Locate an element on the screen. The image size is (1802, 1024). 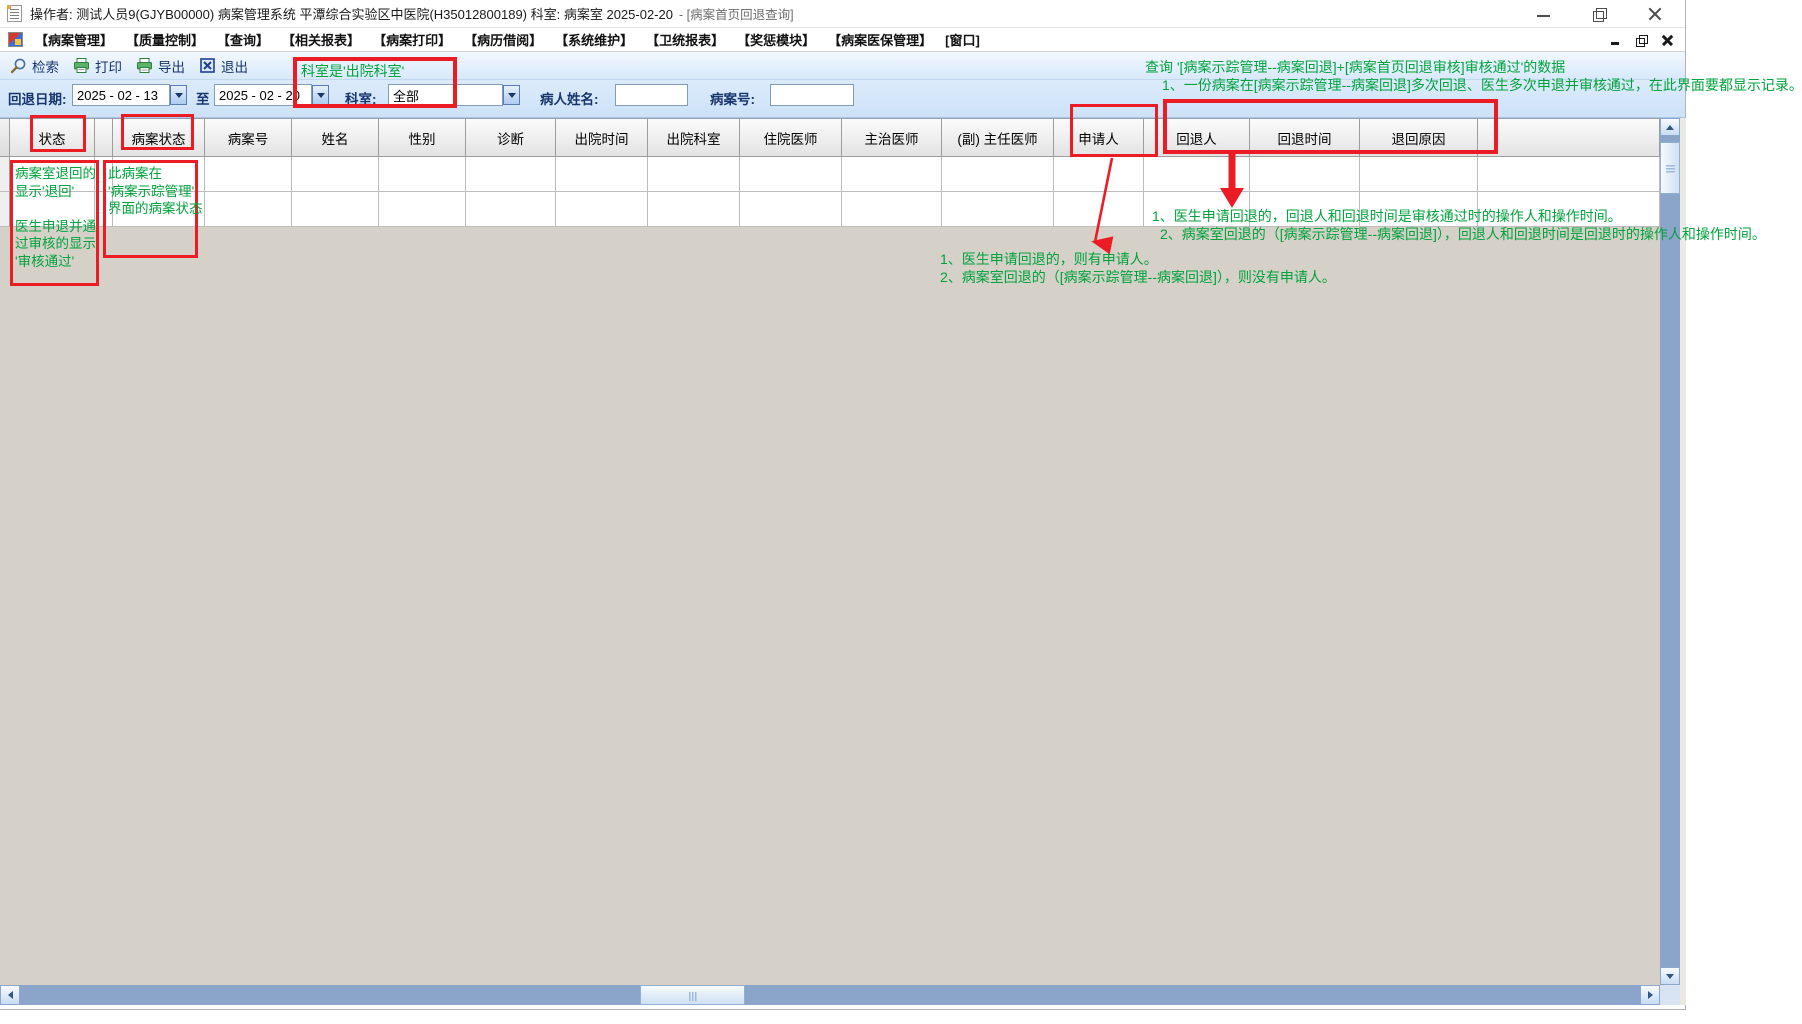
column-header-性别: 性别 is located at coordinates (422, 138).